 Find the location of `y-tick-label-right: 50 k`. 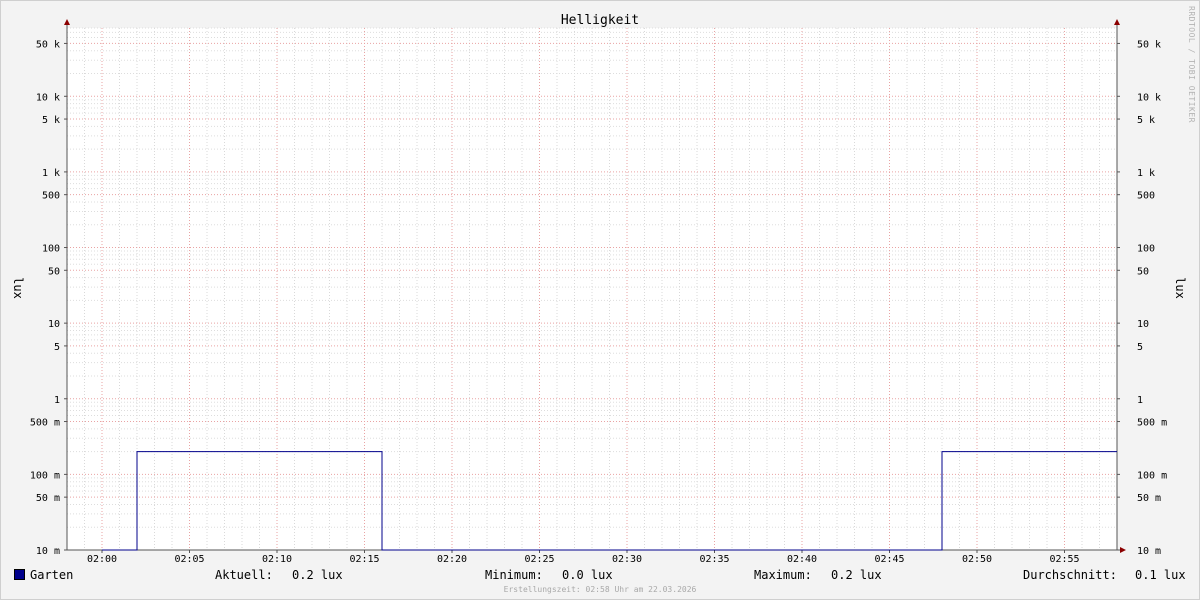

y-tick-label-right: 50 k is located at coordinates (1149, 44).